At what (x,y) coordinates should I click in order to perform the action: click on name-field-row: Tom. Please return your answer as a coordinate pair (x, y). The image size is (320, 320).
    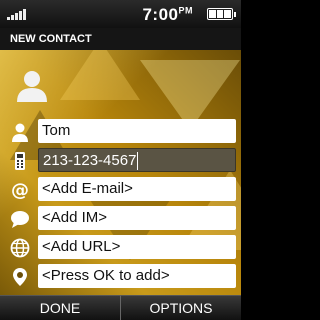
    Looking at the image, I should click on (120, 132).